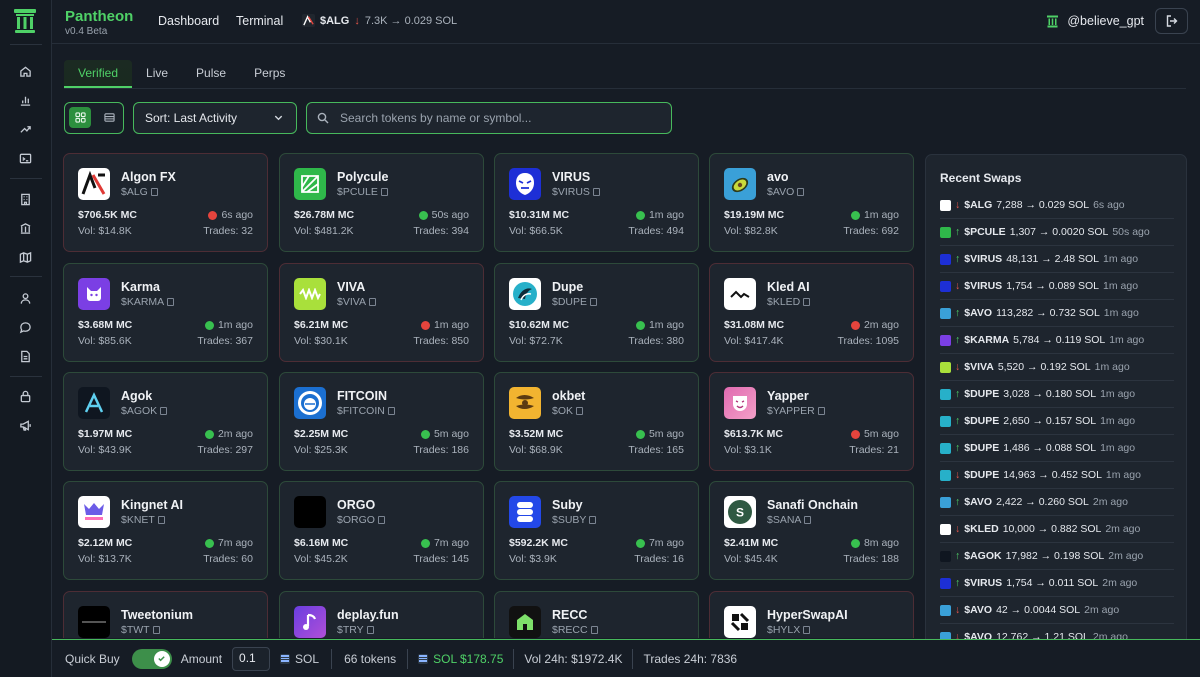 This screenshot has height=677, width=1200. What do you see at coordinates (381, 614) in the screenshot?
I see `token-card-try: deplay.fun $TRY` at bounding box center [381, 614].